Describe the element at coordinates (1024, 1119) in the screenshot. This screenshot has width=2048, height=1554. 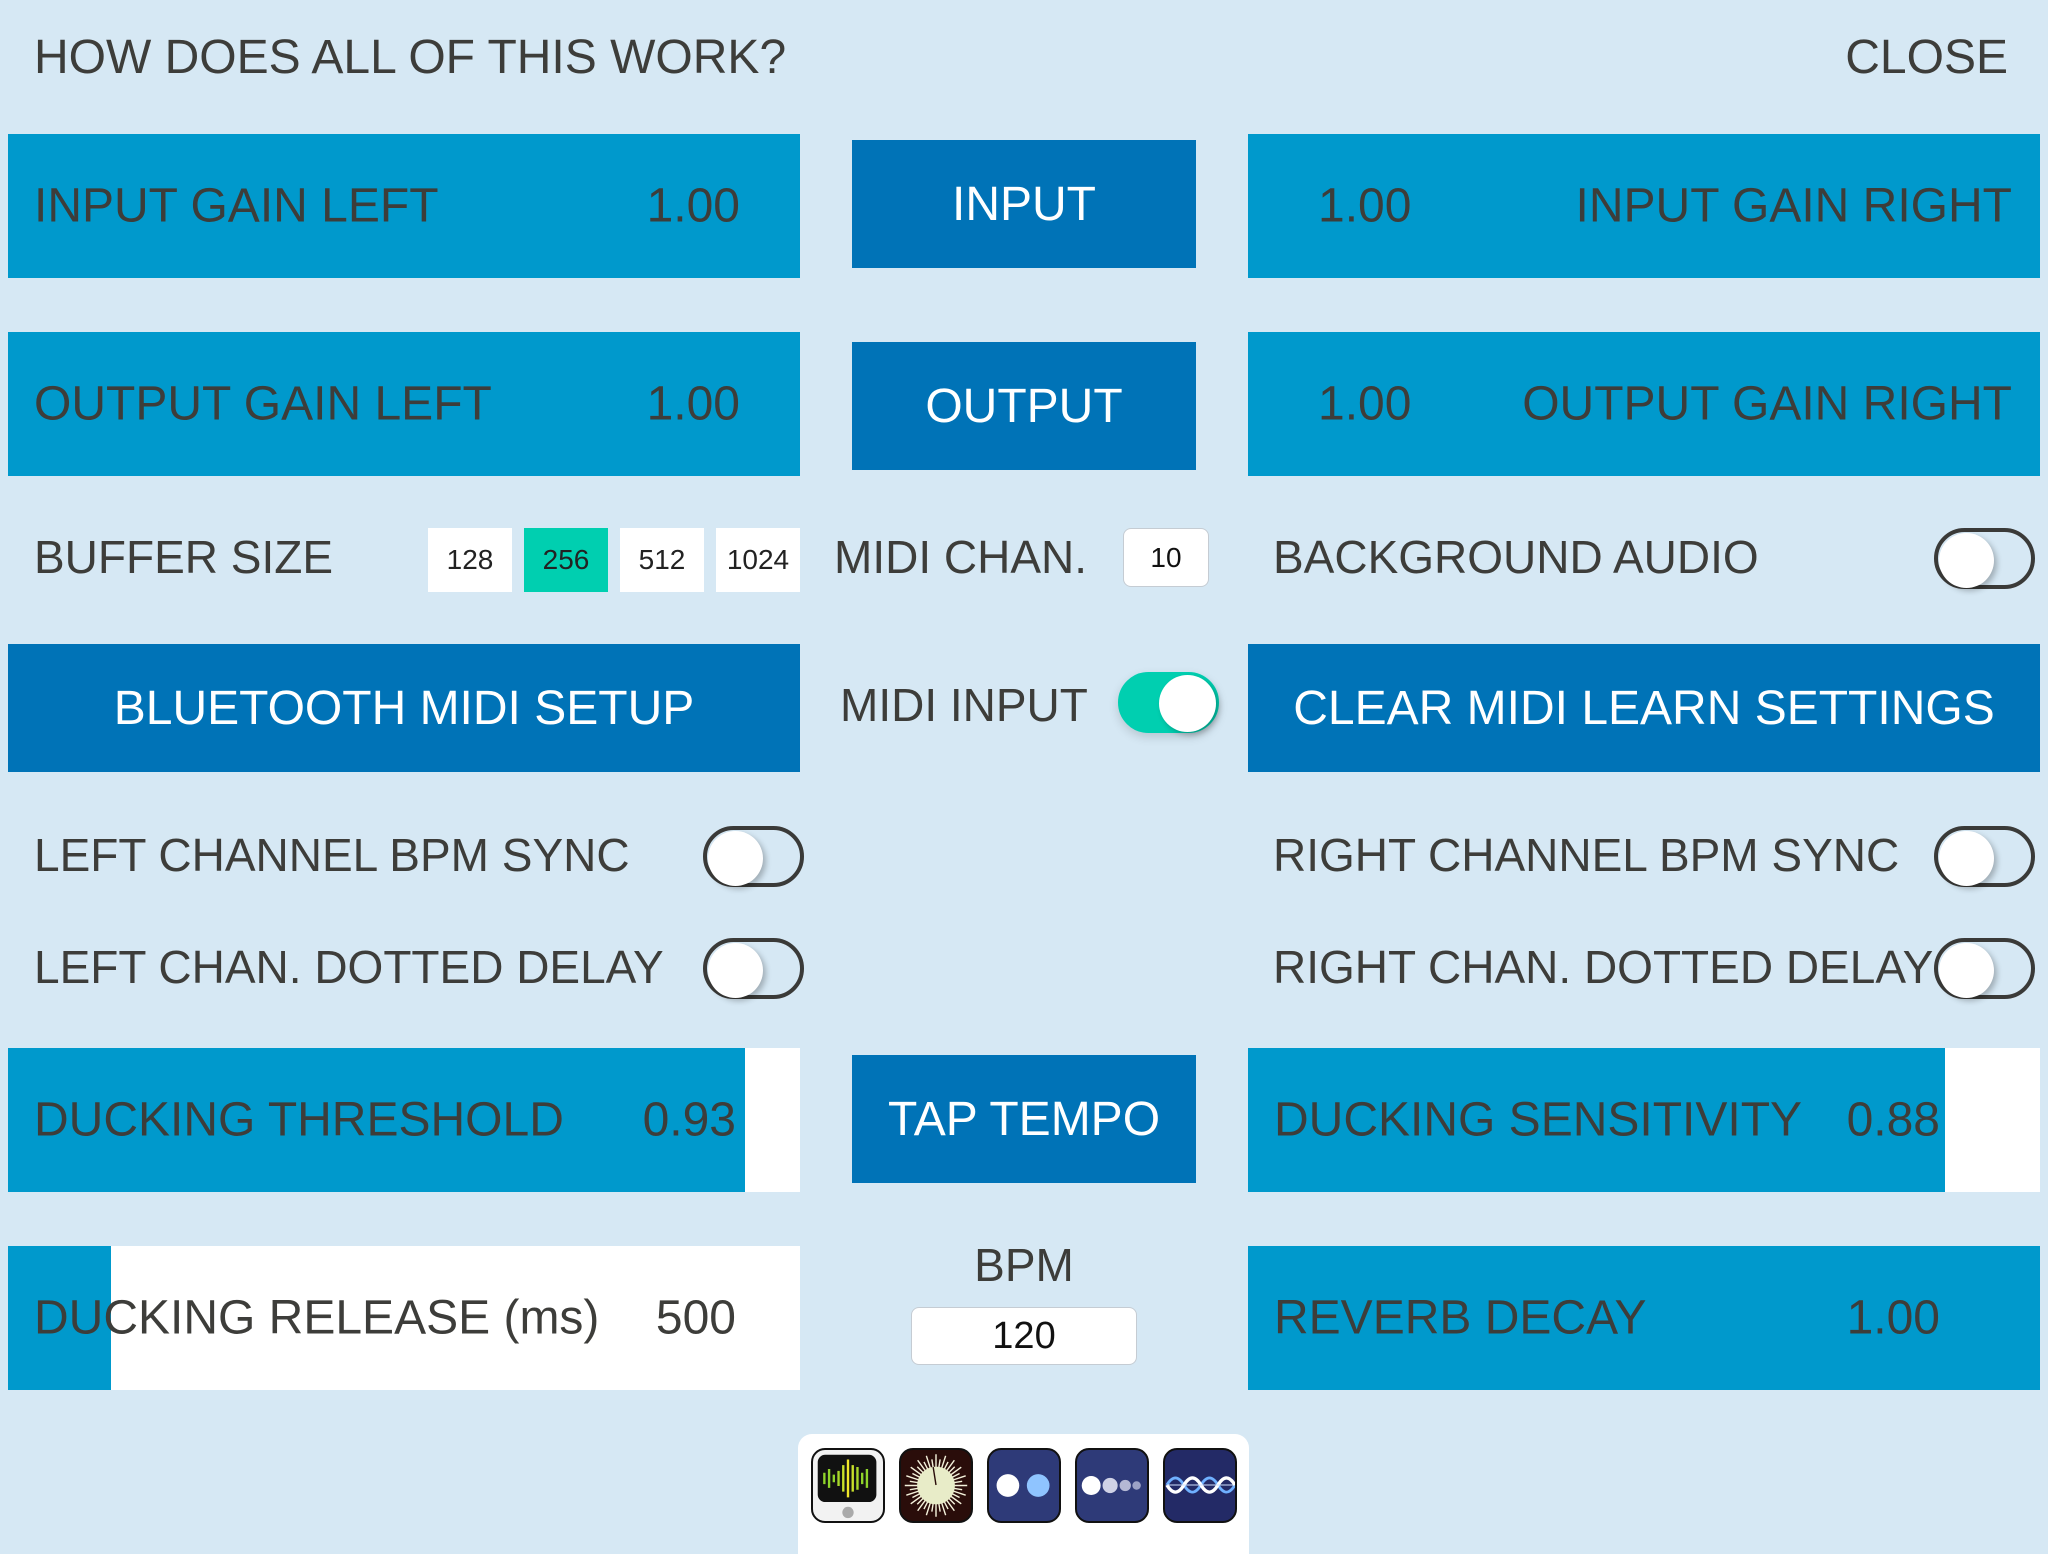
I see `tap-tempo-button: TAP TEMPO` at that location.